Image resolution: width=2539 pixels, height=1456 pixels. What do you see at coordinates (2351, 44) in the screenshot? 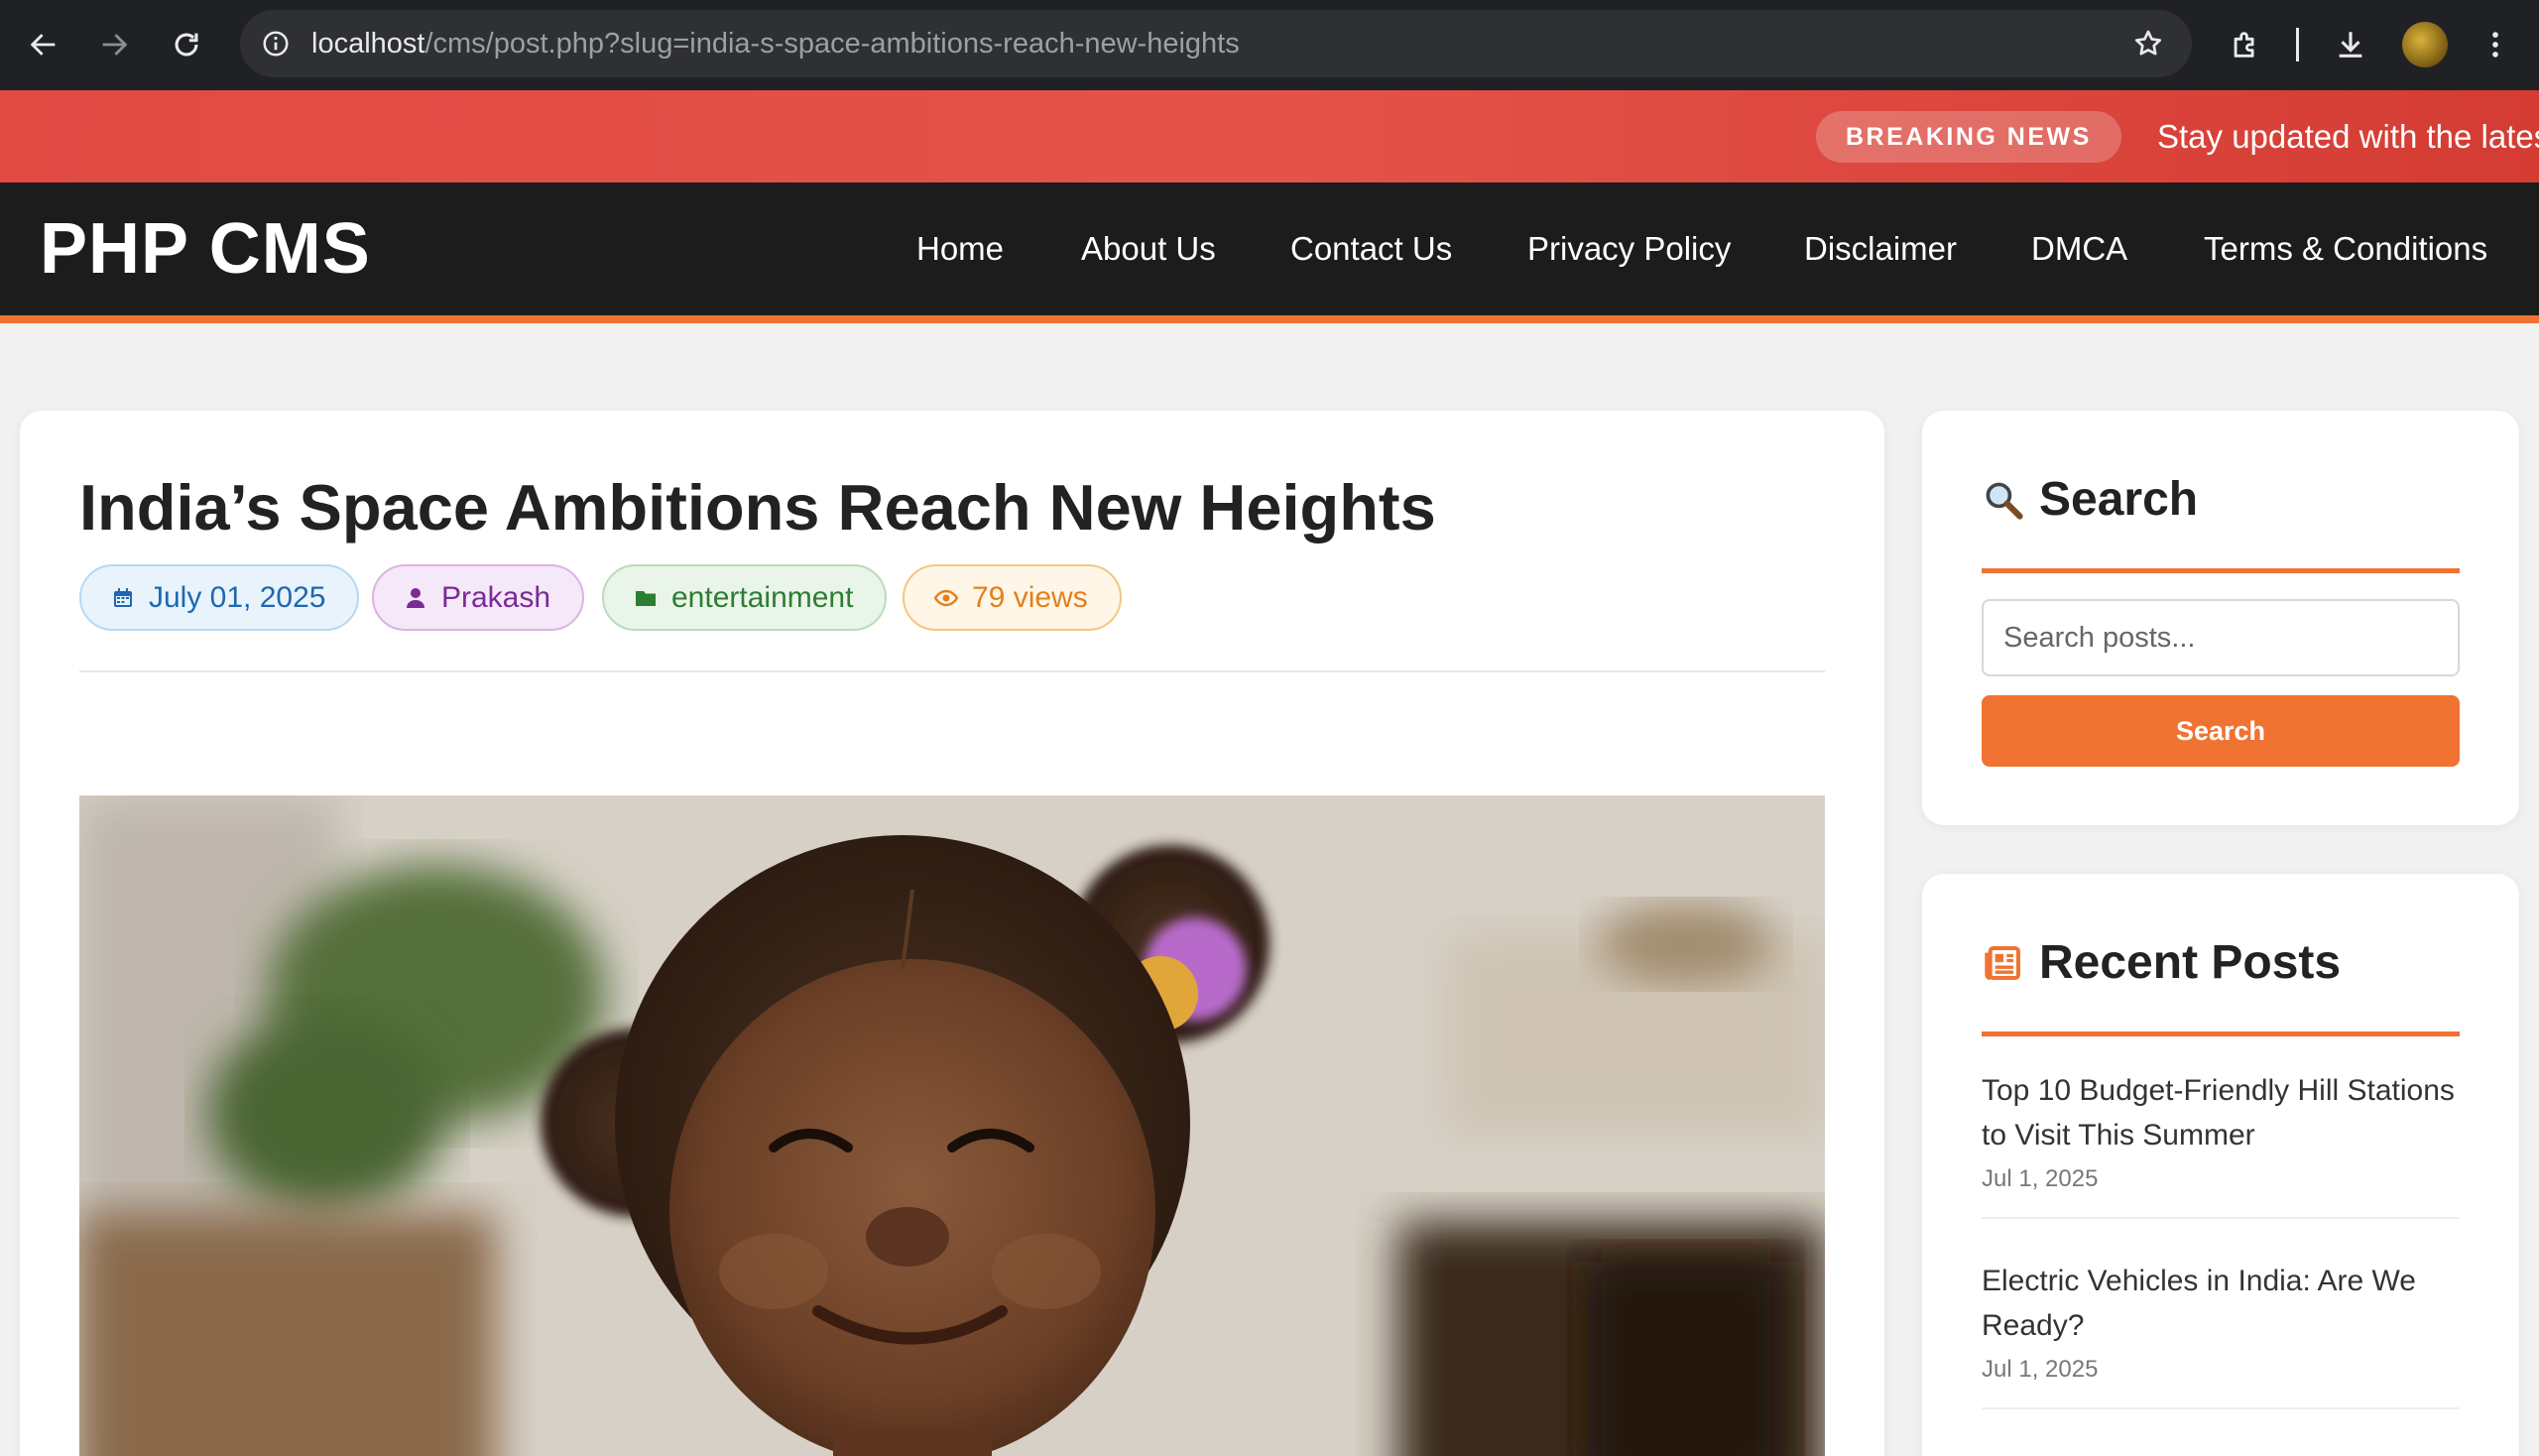
I see `download-icon` at bounding box center [2351, 44].